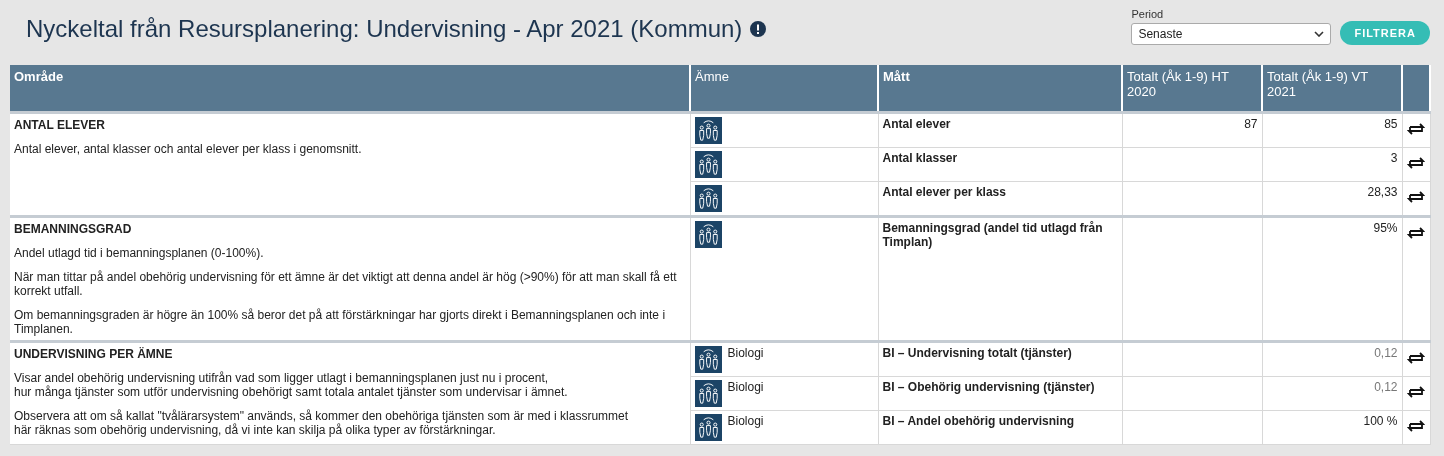 This screenshot has width=1444, height=456. Describe the element at coordinates (758, 29) in the screenshot. I see `info-icon` at that location.